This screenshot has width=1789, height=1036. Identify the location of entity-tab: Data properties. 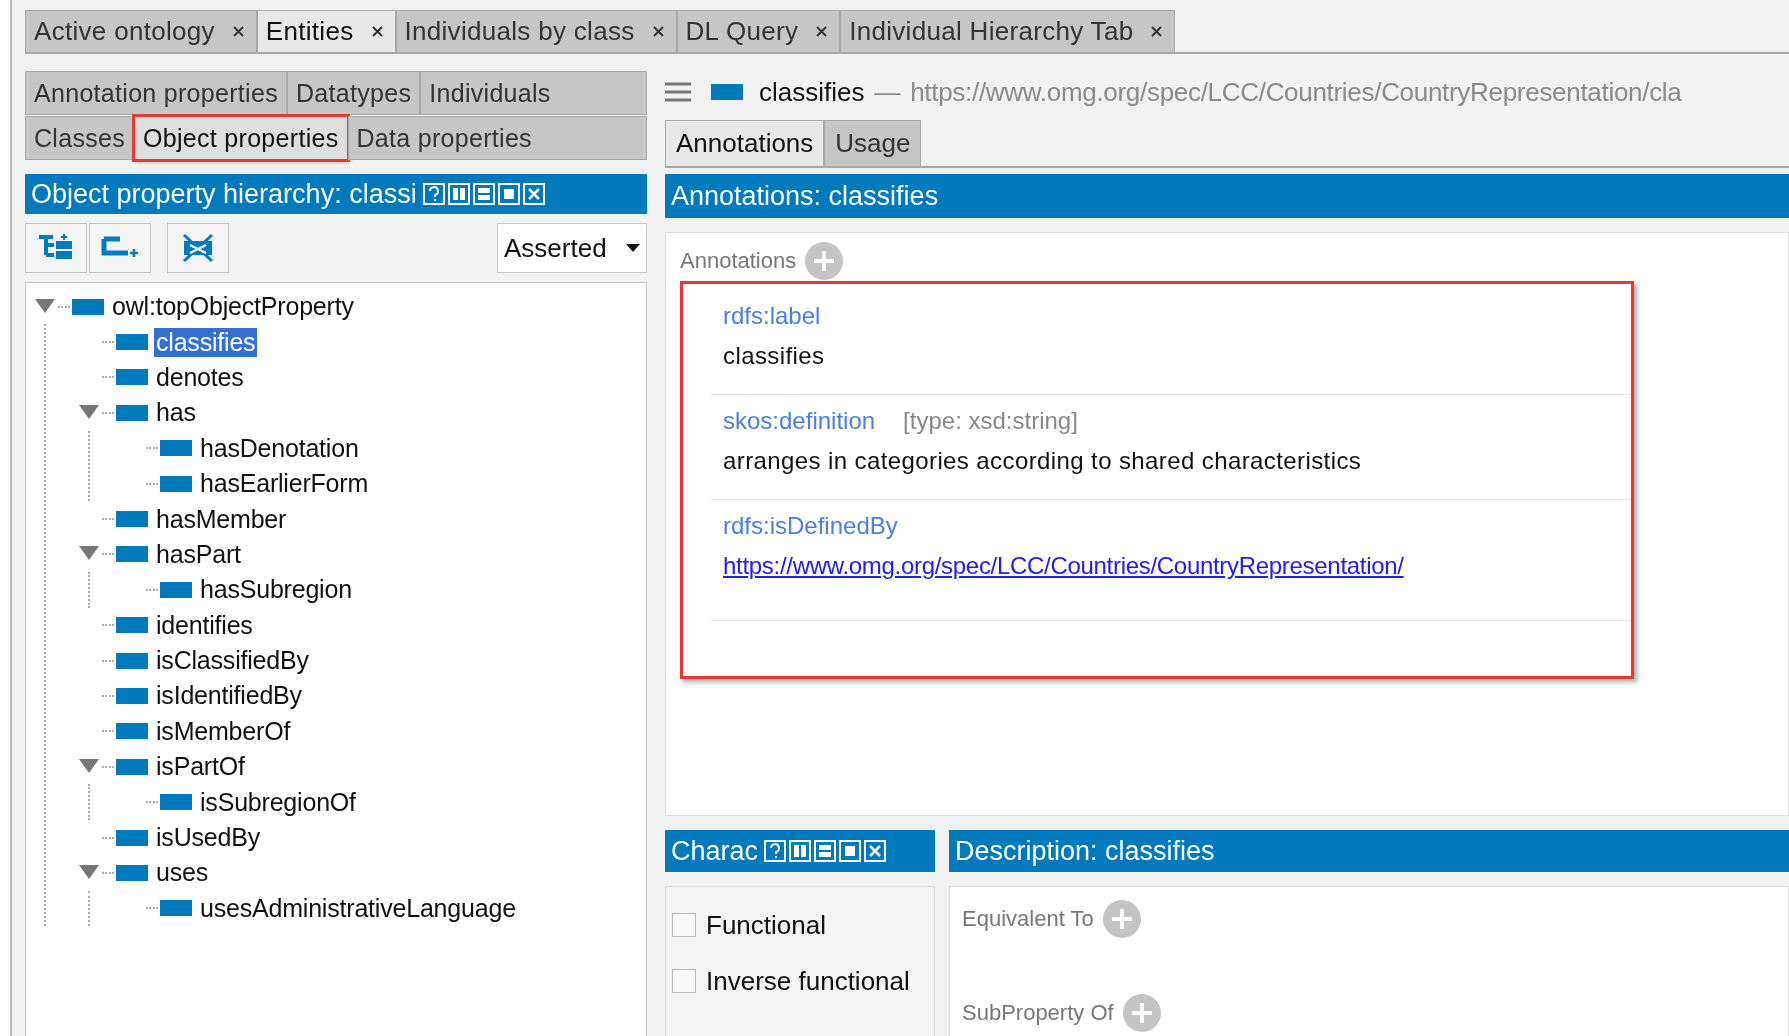
(497, 138).